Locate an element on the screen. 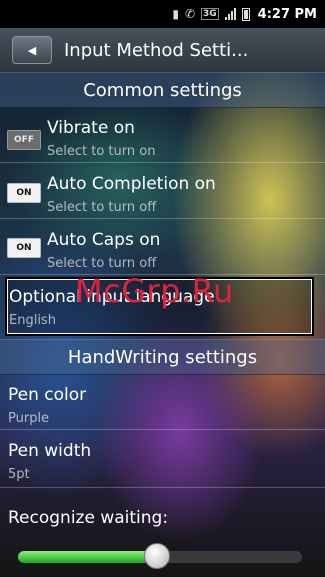 Image resolution: width=325 pixels, height=577 pixels. clock: 4:27 PM is located at coordinates (287, 14).